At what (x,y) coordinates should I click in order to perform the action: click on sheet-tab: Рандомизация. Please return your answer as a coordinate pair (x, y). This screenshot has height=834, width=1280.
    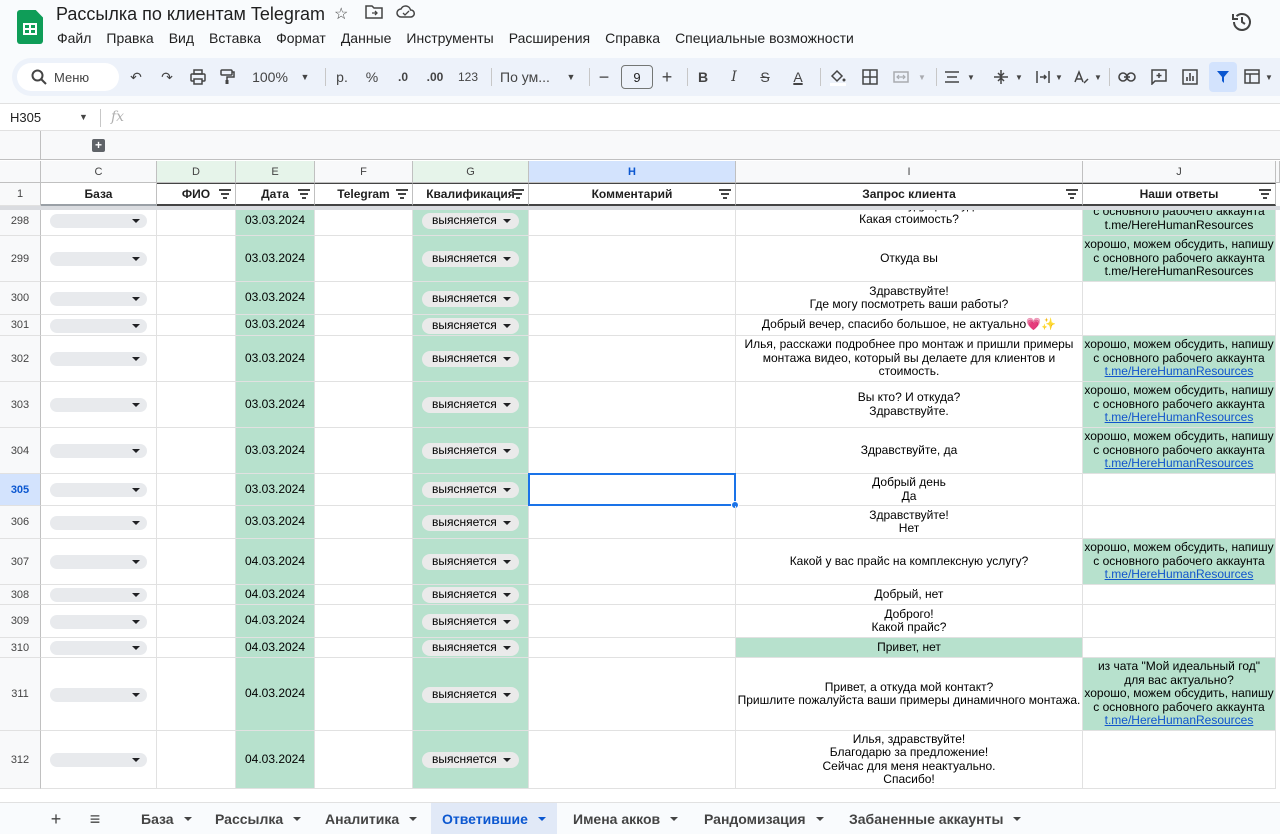
    Looking at the image, I should click on (764, 818).